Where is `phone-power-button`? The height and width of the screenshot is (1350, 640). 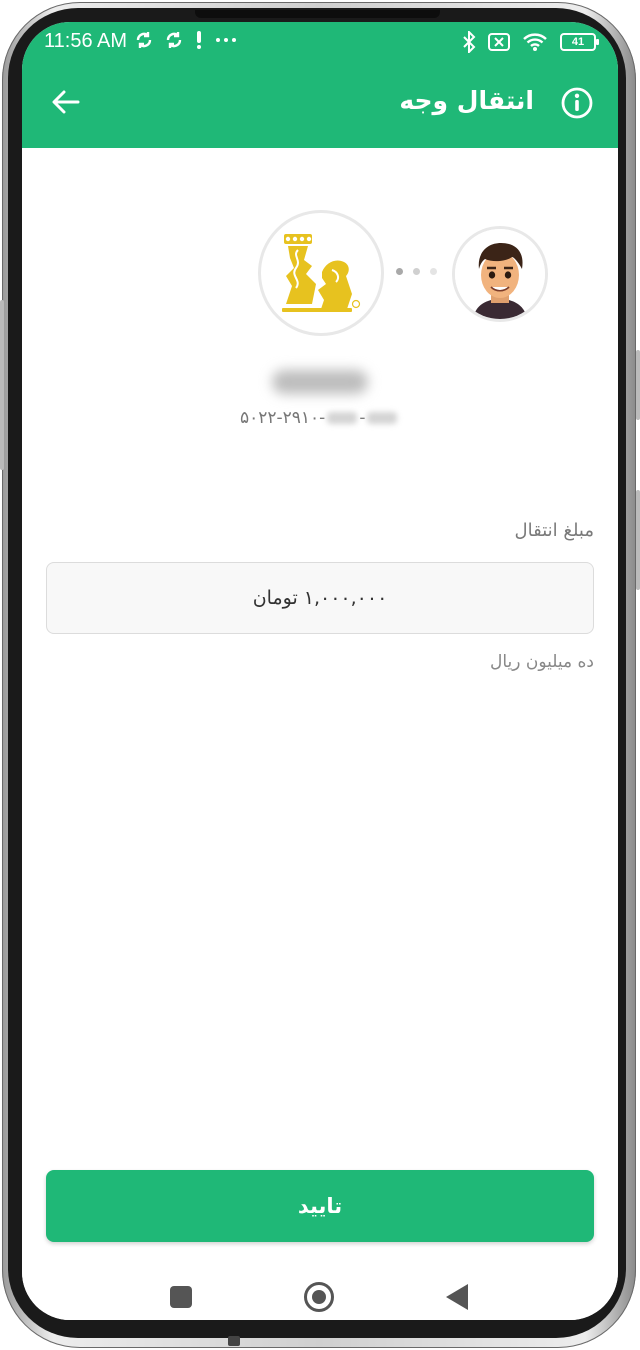 phone-power-button is located at coordinates (638, 540).